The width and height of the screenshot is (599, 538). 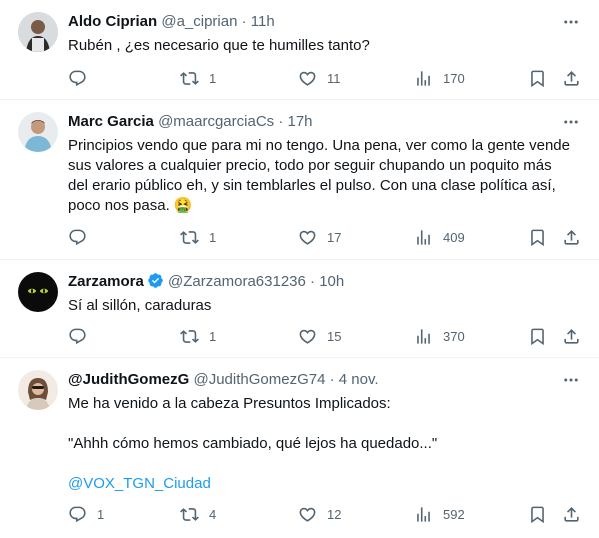 What do you see at coordinates (263, 21) in the screenshot?
I see `timestamp: 11h` at bounding box center [263, 21].